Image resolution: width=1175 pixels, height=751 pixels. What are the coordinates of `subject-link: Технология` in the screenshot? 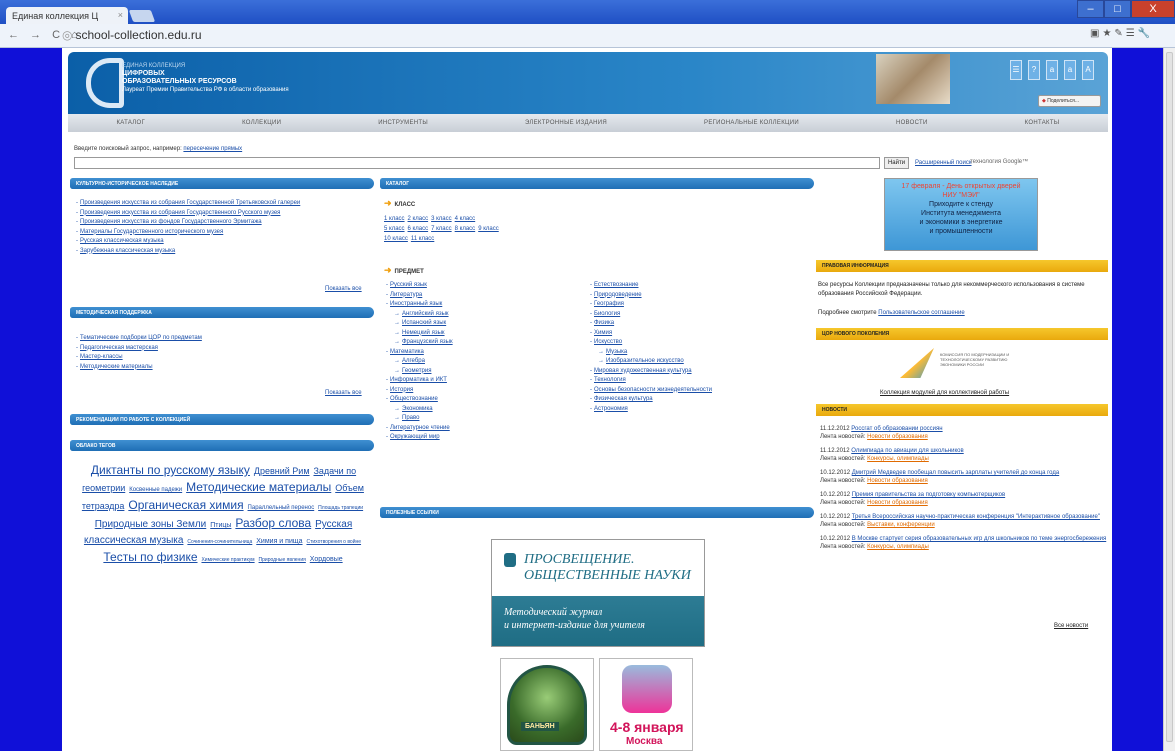 It's located at (610, 380).